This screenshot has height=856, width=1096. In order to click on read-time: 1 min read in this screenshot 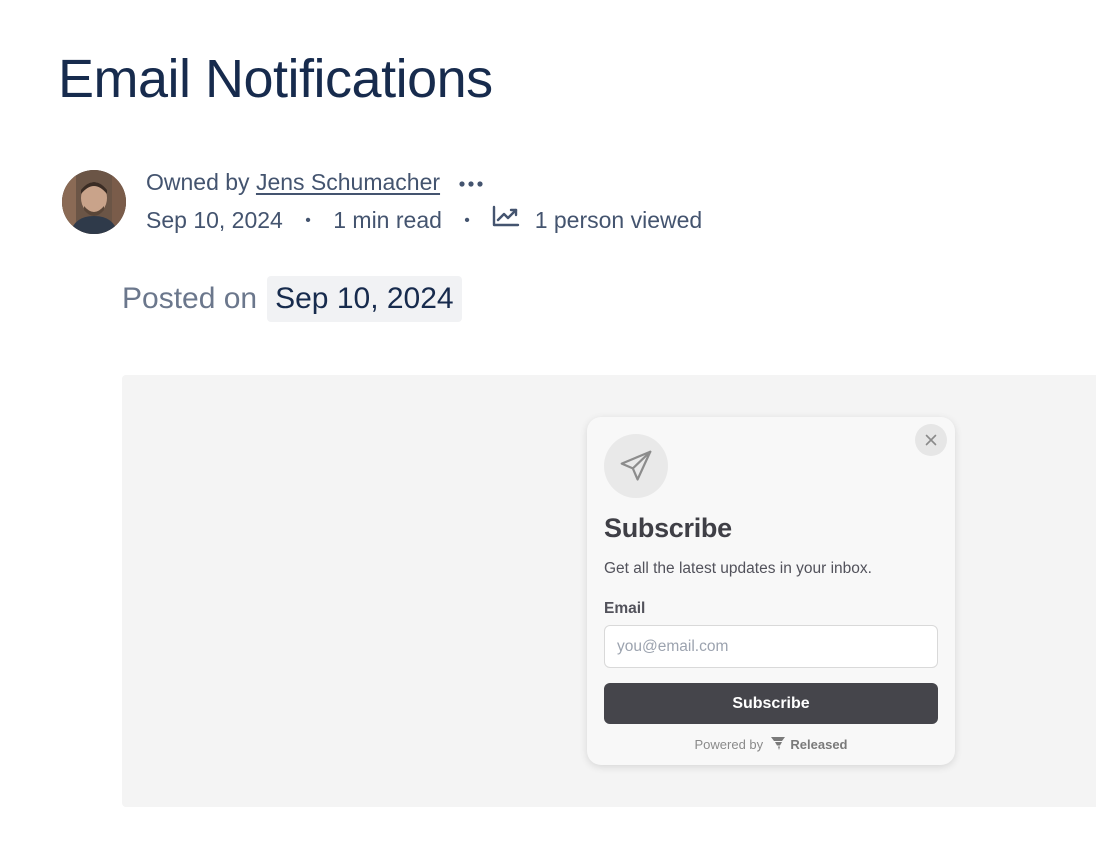, I will do `click(387, 220)`.